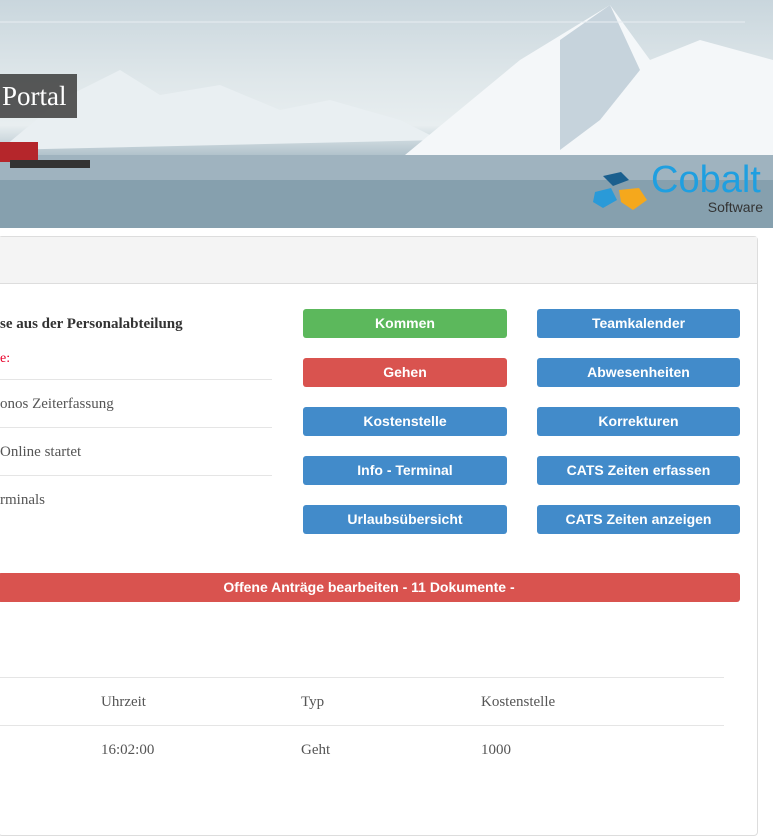 The width and height of the screenshot is (773, 836). I want to click on hexagon-logo-icon, so click(620, 191).